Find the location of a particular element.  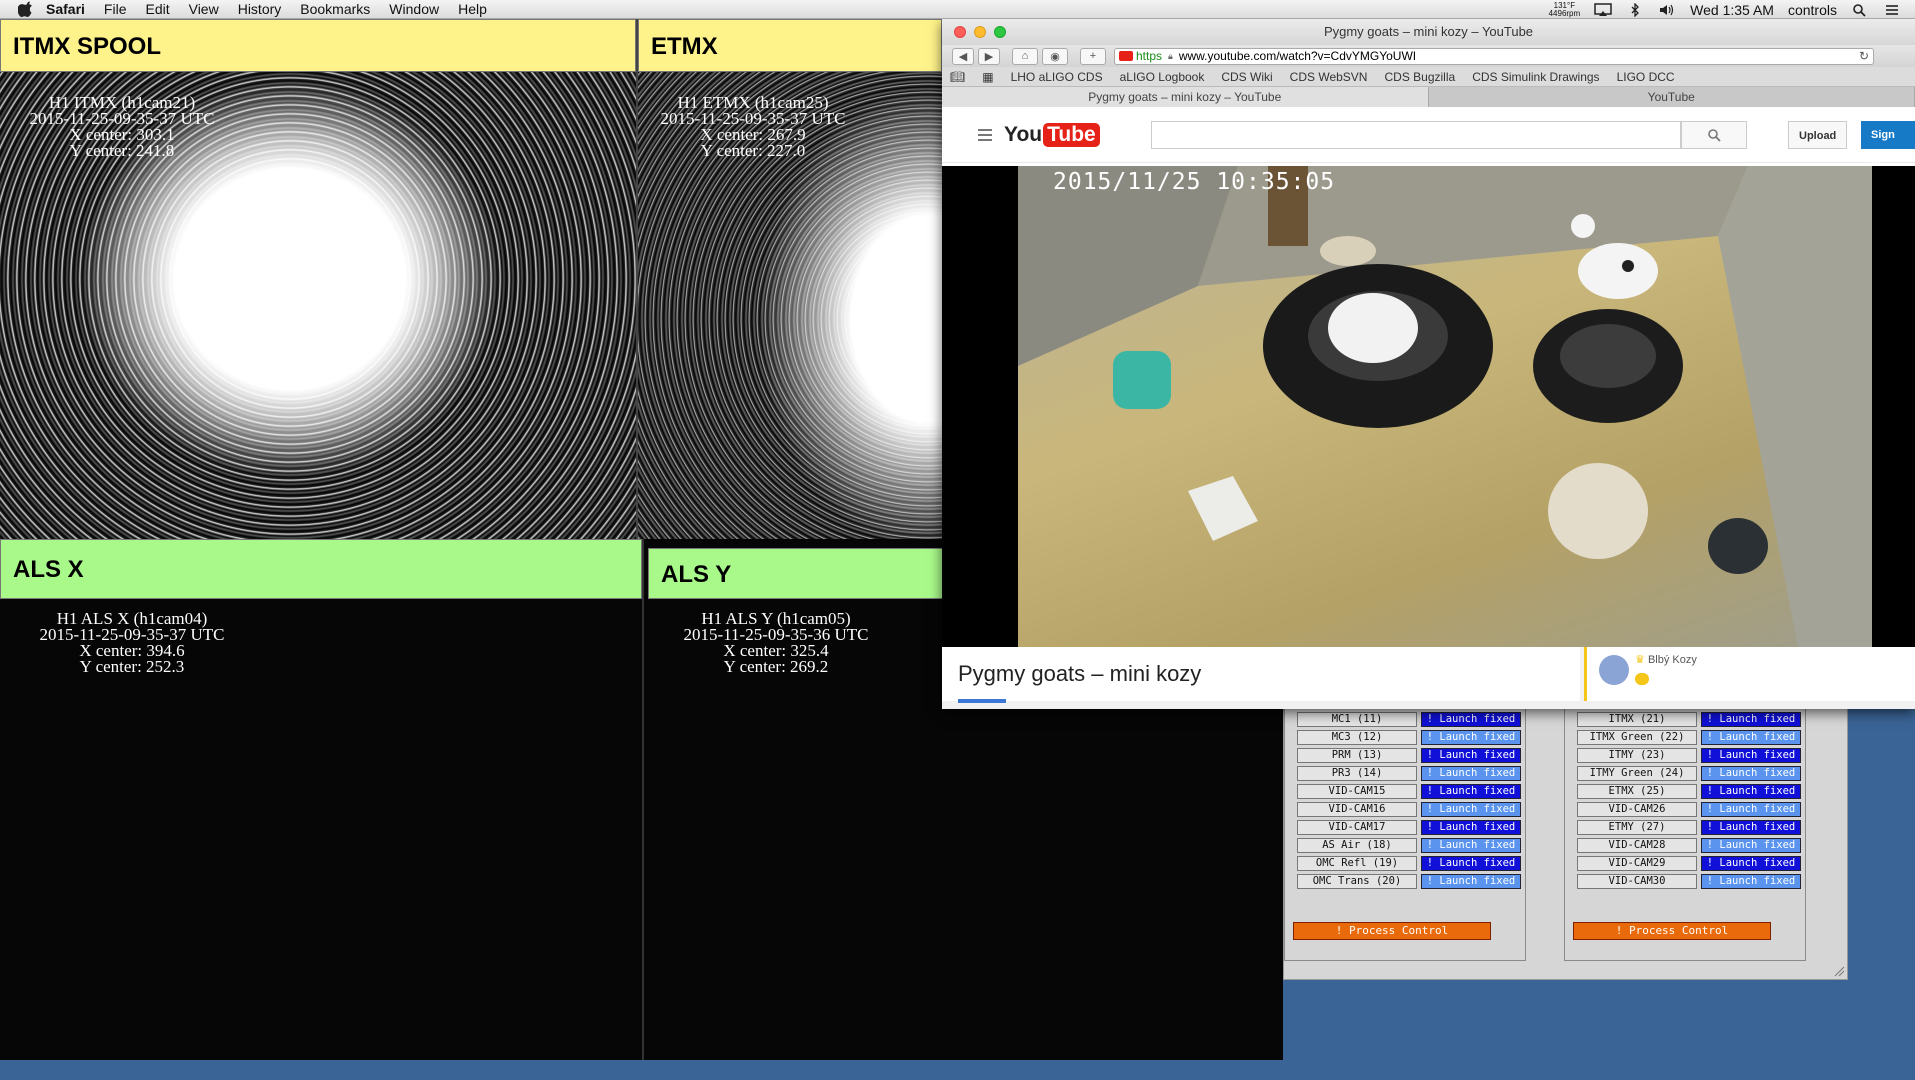

camera-button: VID-CAM29 is located at coordinates (1637, 863).